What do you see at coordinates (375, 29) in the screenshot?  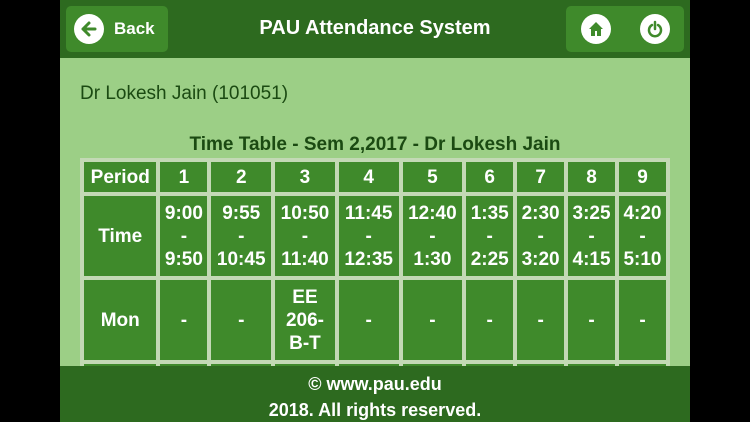 I see `top-bar: Back PAU Attendance System` at bounding box center [375, 29].